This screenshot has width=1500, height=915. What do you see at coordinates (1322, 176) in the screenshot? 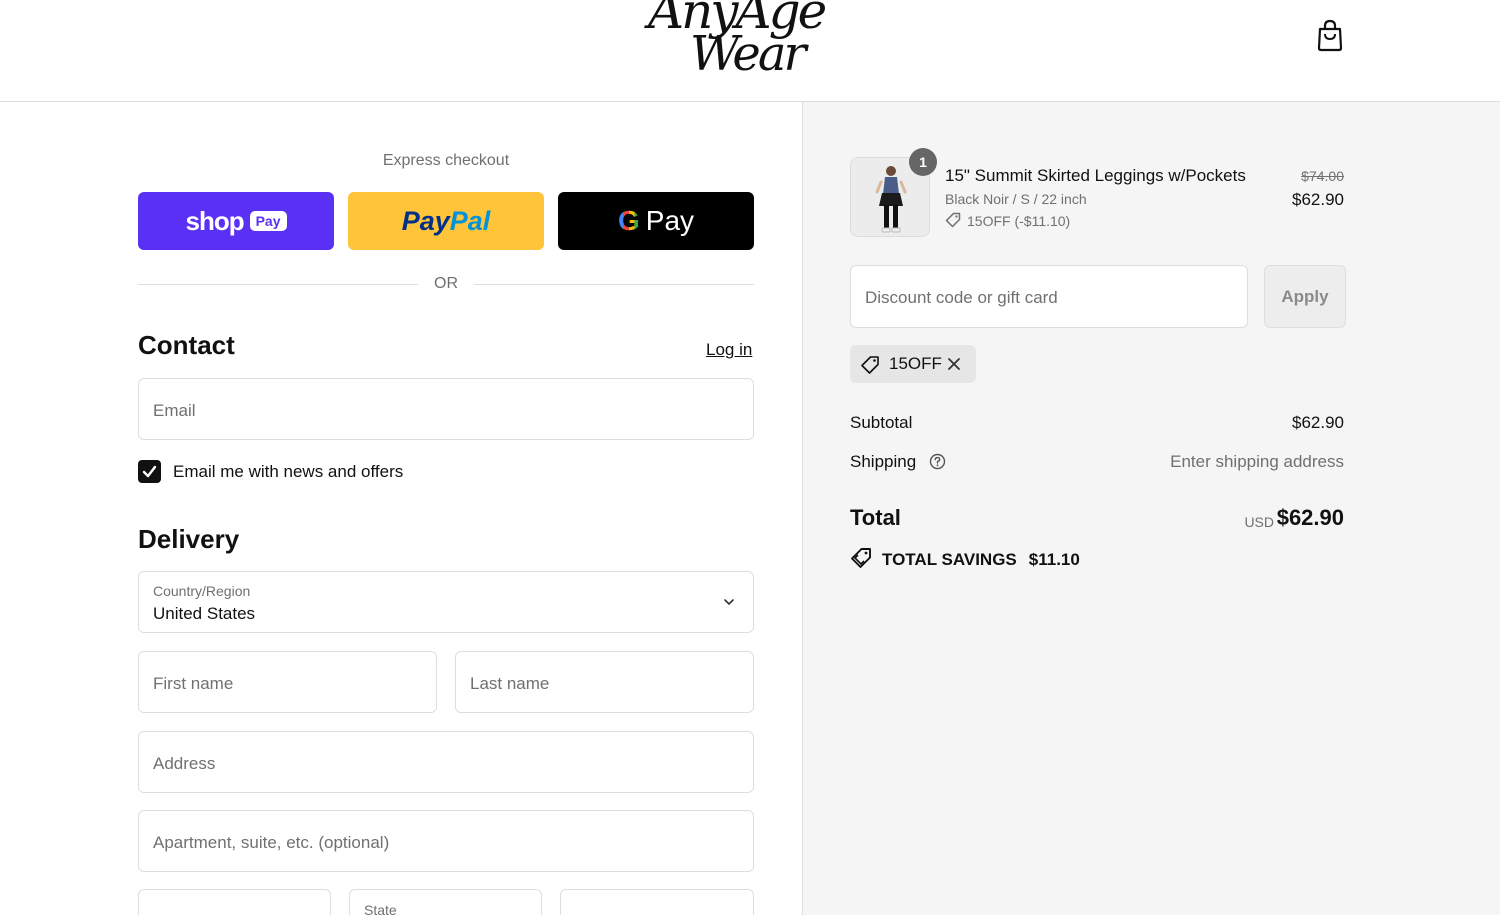
I see `original-price: $74.00` at bounding box center [1322, 176].